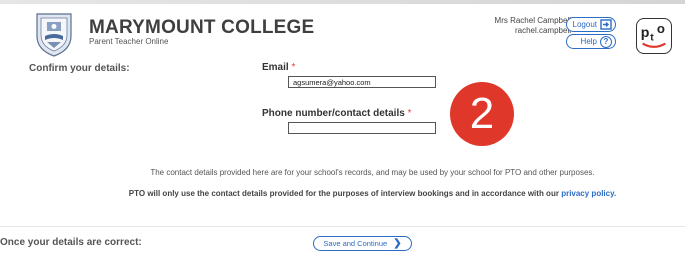 Image resolution: width=685 pixels, height=263 pixels. I want to click on save-and-continue-button: Save and Continue ❯, so click(362, 243).